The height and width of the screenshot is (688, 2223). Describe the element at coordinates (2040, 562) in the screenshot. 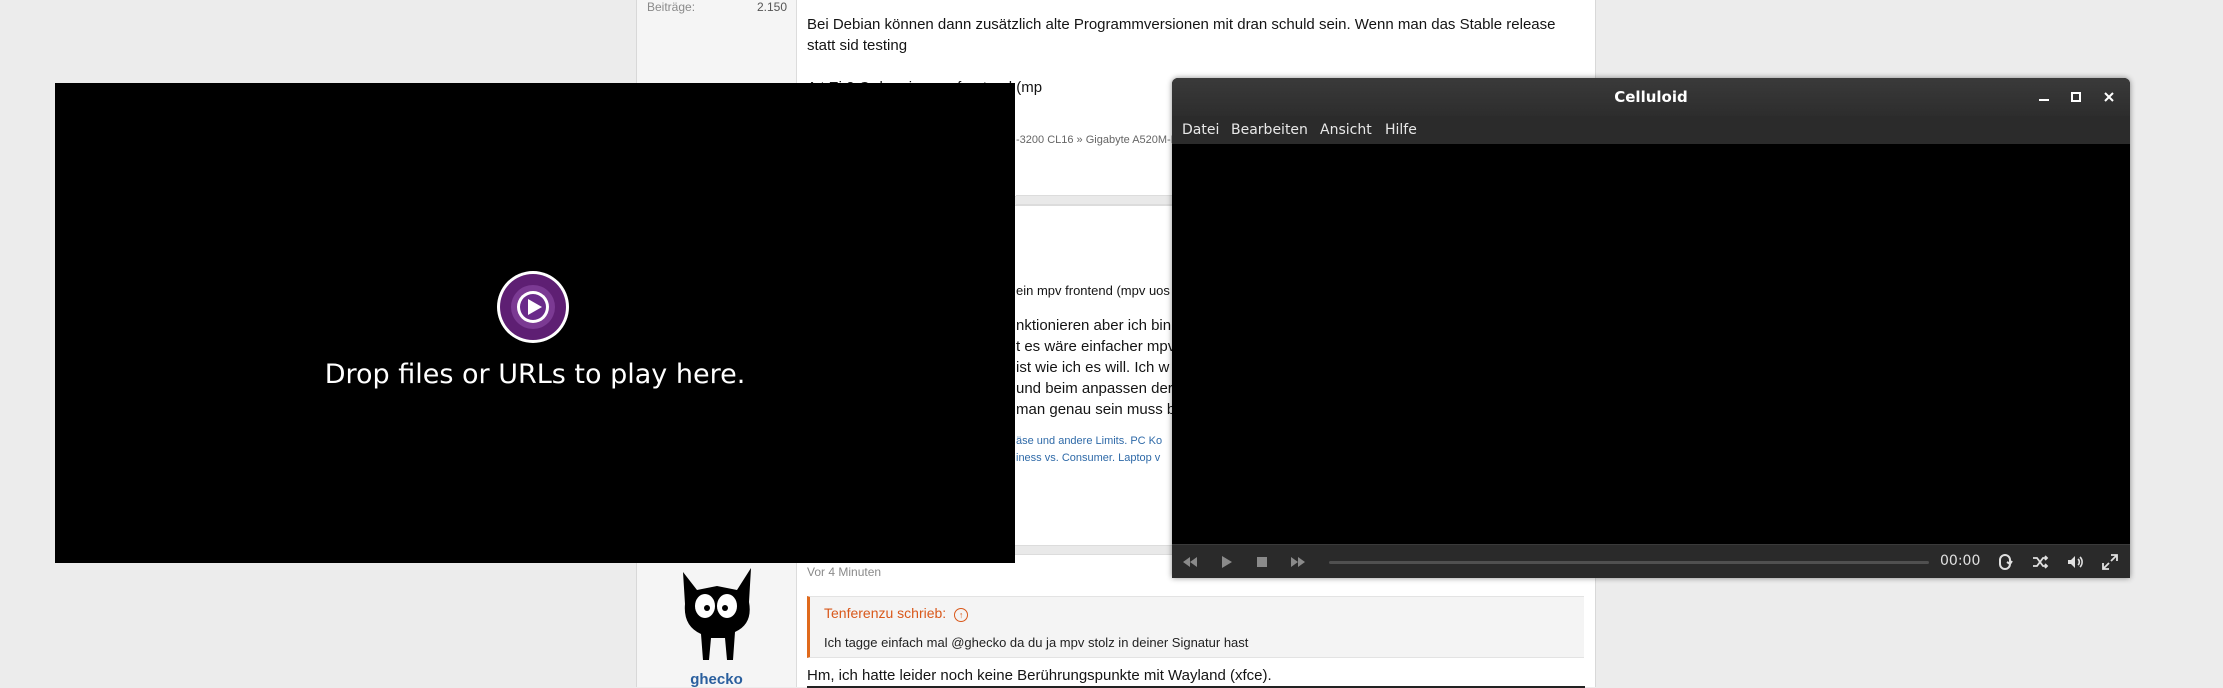

I see `shuffle-icon` at that location.